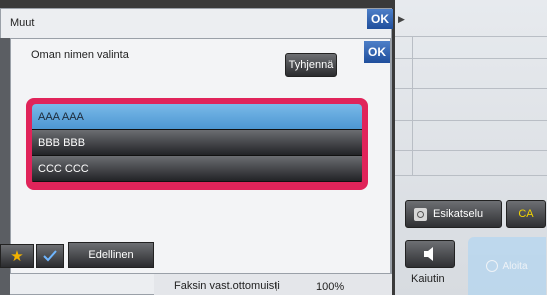  I want to click on outer-ok-button: OK, so click(380, 19).